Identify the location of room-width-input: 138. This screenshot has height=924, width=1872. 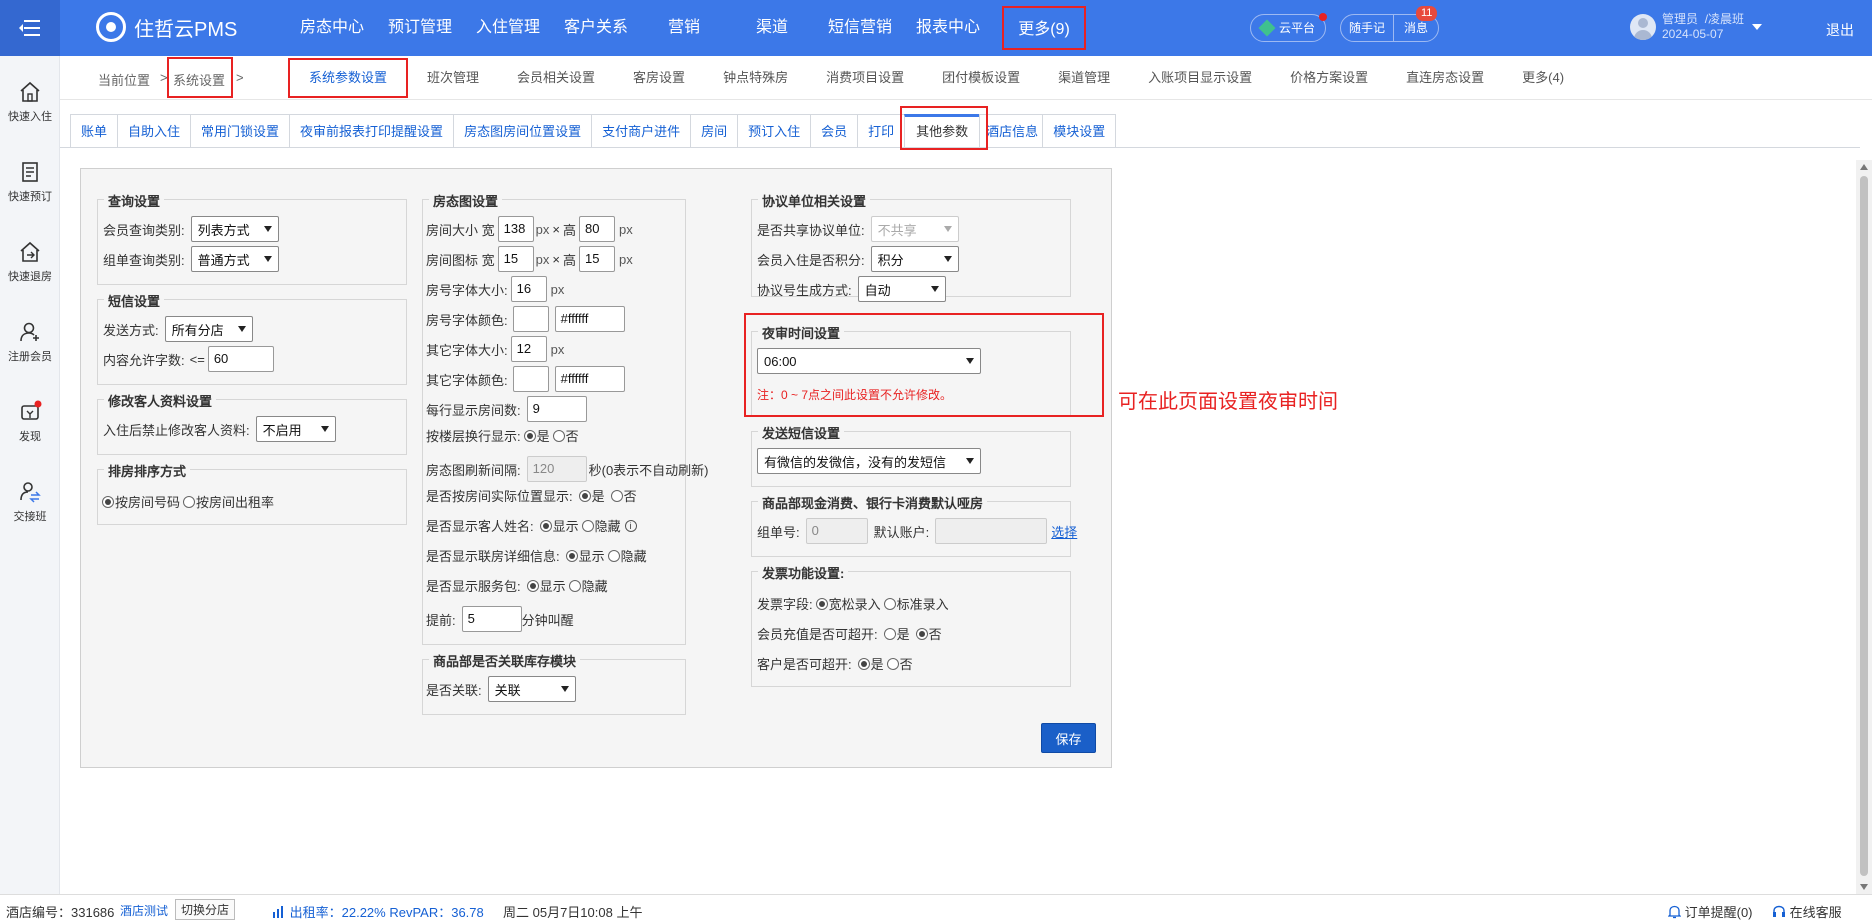
(515, 229).